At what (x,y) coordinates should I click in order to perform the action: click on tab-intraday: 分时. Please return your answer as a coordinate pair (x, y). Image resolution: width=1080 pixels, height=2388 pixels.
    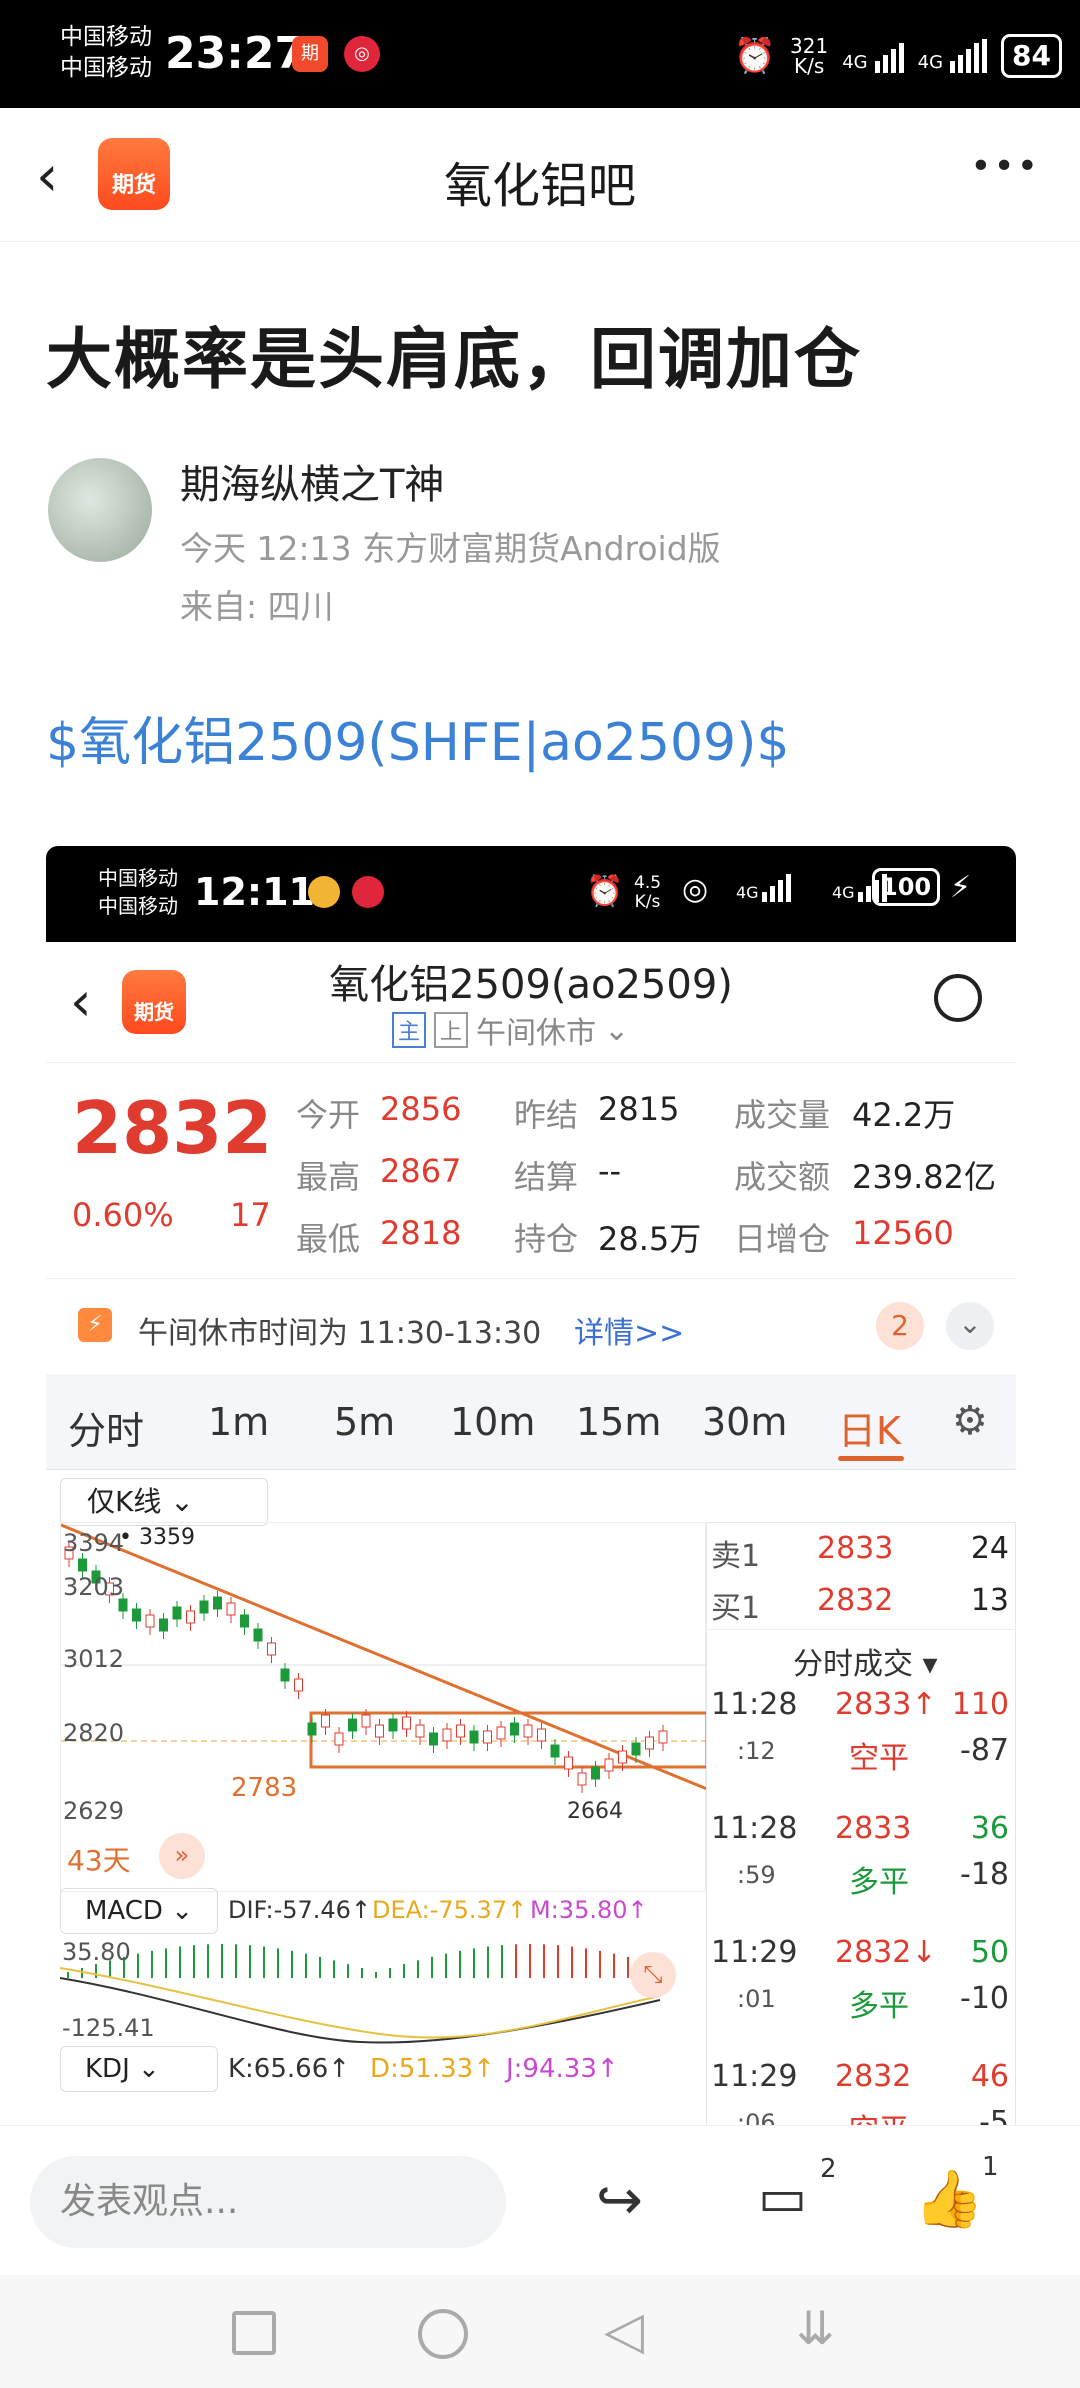
    Looking at the image, I should click on (106, 1427).